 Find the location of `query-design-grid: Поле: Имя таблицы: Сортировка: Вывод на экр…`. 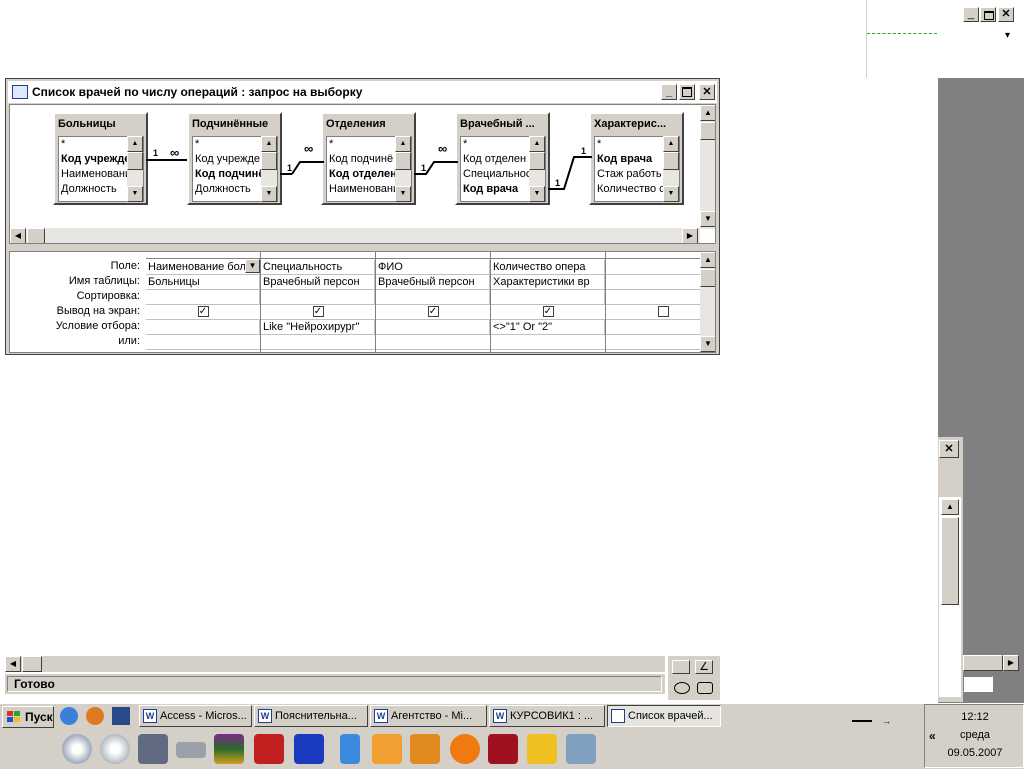

query-design-grid: Поле: Имя таблицы: Сортировка: Вывод на экр… is located at coordinates (362, 302).